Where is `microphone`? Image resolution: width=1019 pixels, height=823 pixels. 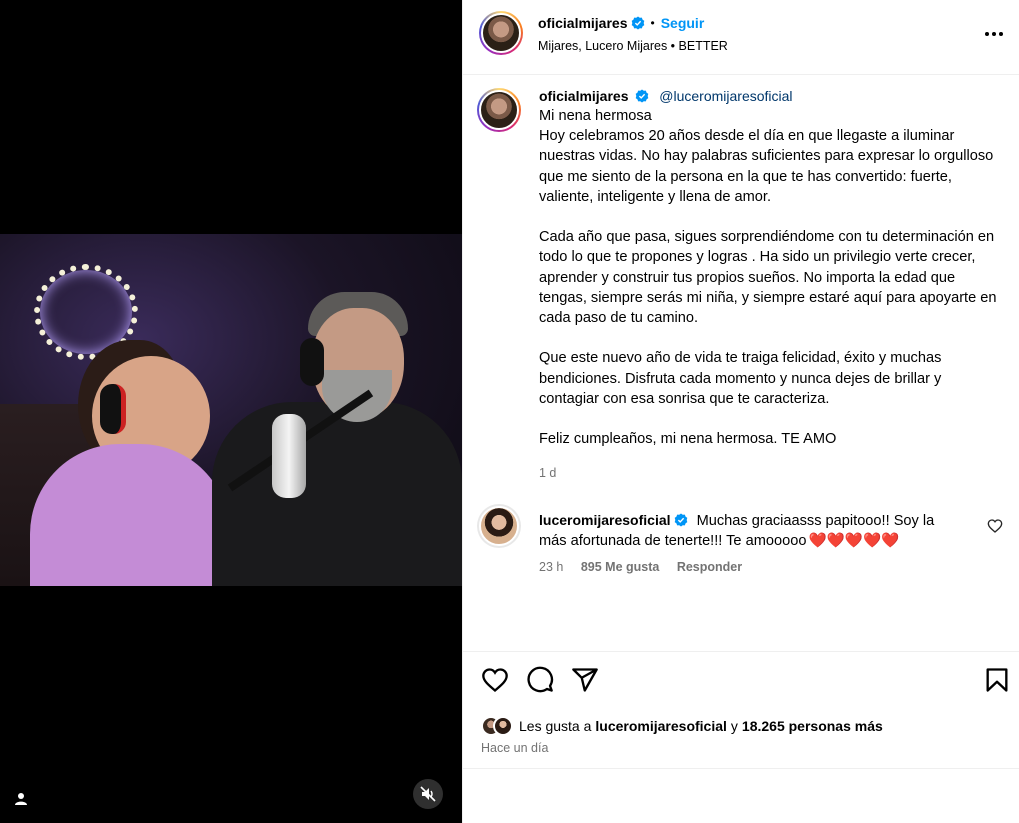 microphone is located at coordinates (289, 456).